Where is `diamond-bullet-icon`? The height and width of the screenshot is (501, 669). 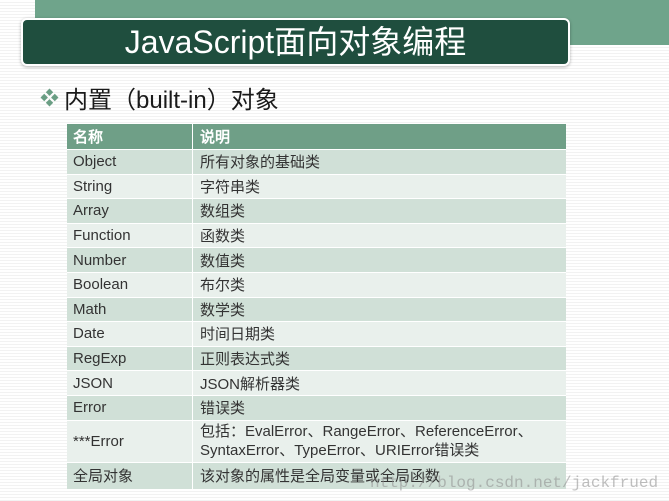 diamond-bullet-icon is located at coordinates (49, 97).